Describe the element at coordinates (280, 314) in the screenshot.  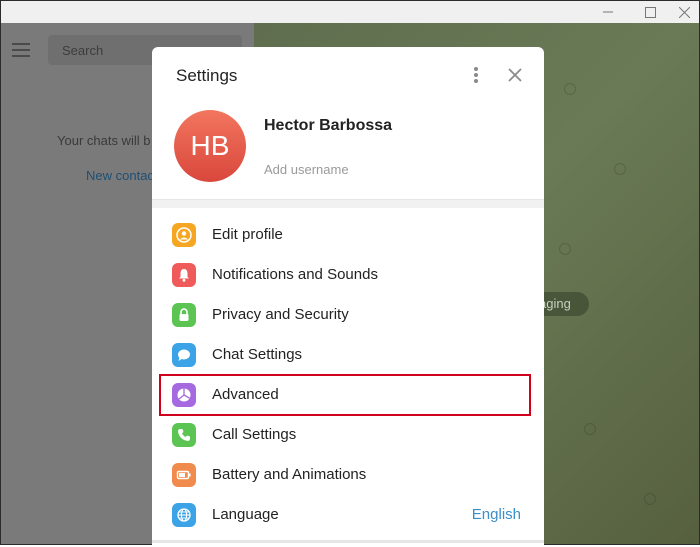
I see `menu-item-label: Privacy and Security` at that location.